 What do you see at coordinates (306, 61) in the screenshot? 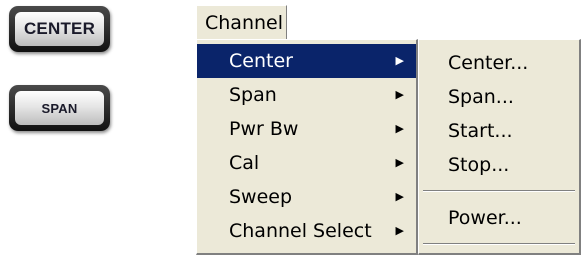
I see `menu-item-center: Center ▶` at bounding box center [306, 61].